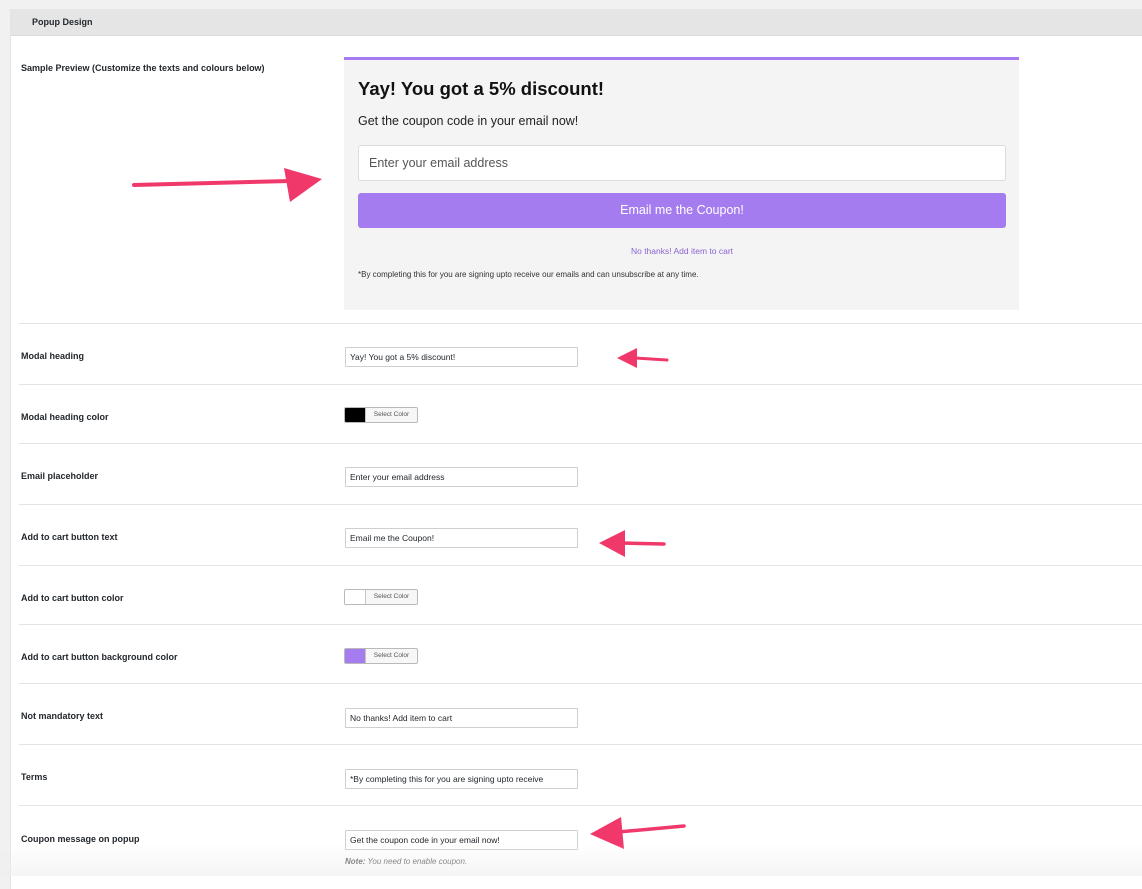 Image resolution: width=1142 pixels, height=889 pixels. I want to click on email-placeholder-input, so click(461, 477).